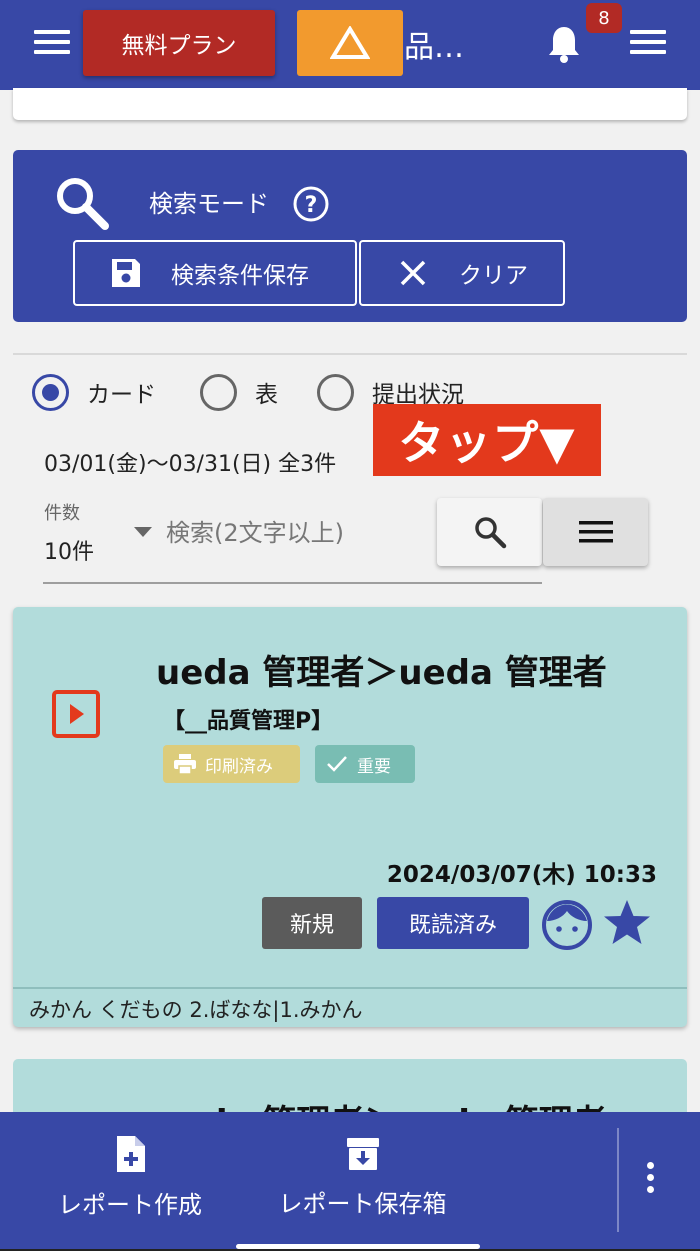  Describe the element at coordinates (337, 764) in the screenshot. I see `check-icon` at that location.